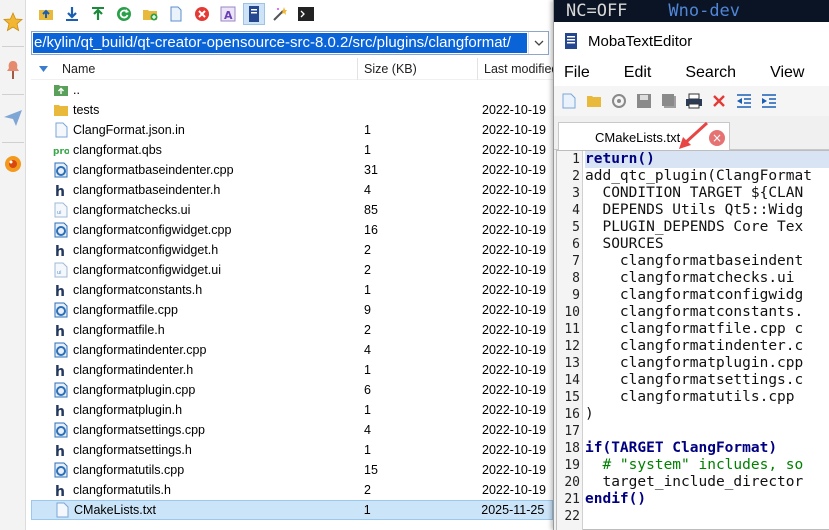 This screenshot has width=829, height=530. What do you see at coordinates (669, 101) in the screenshot?
I see `save-all-icon` at bounding box center [669, 101].